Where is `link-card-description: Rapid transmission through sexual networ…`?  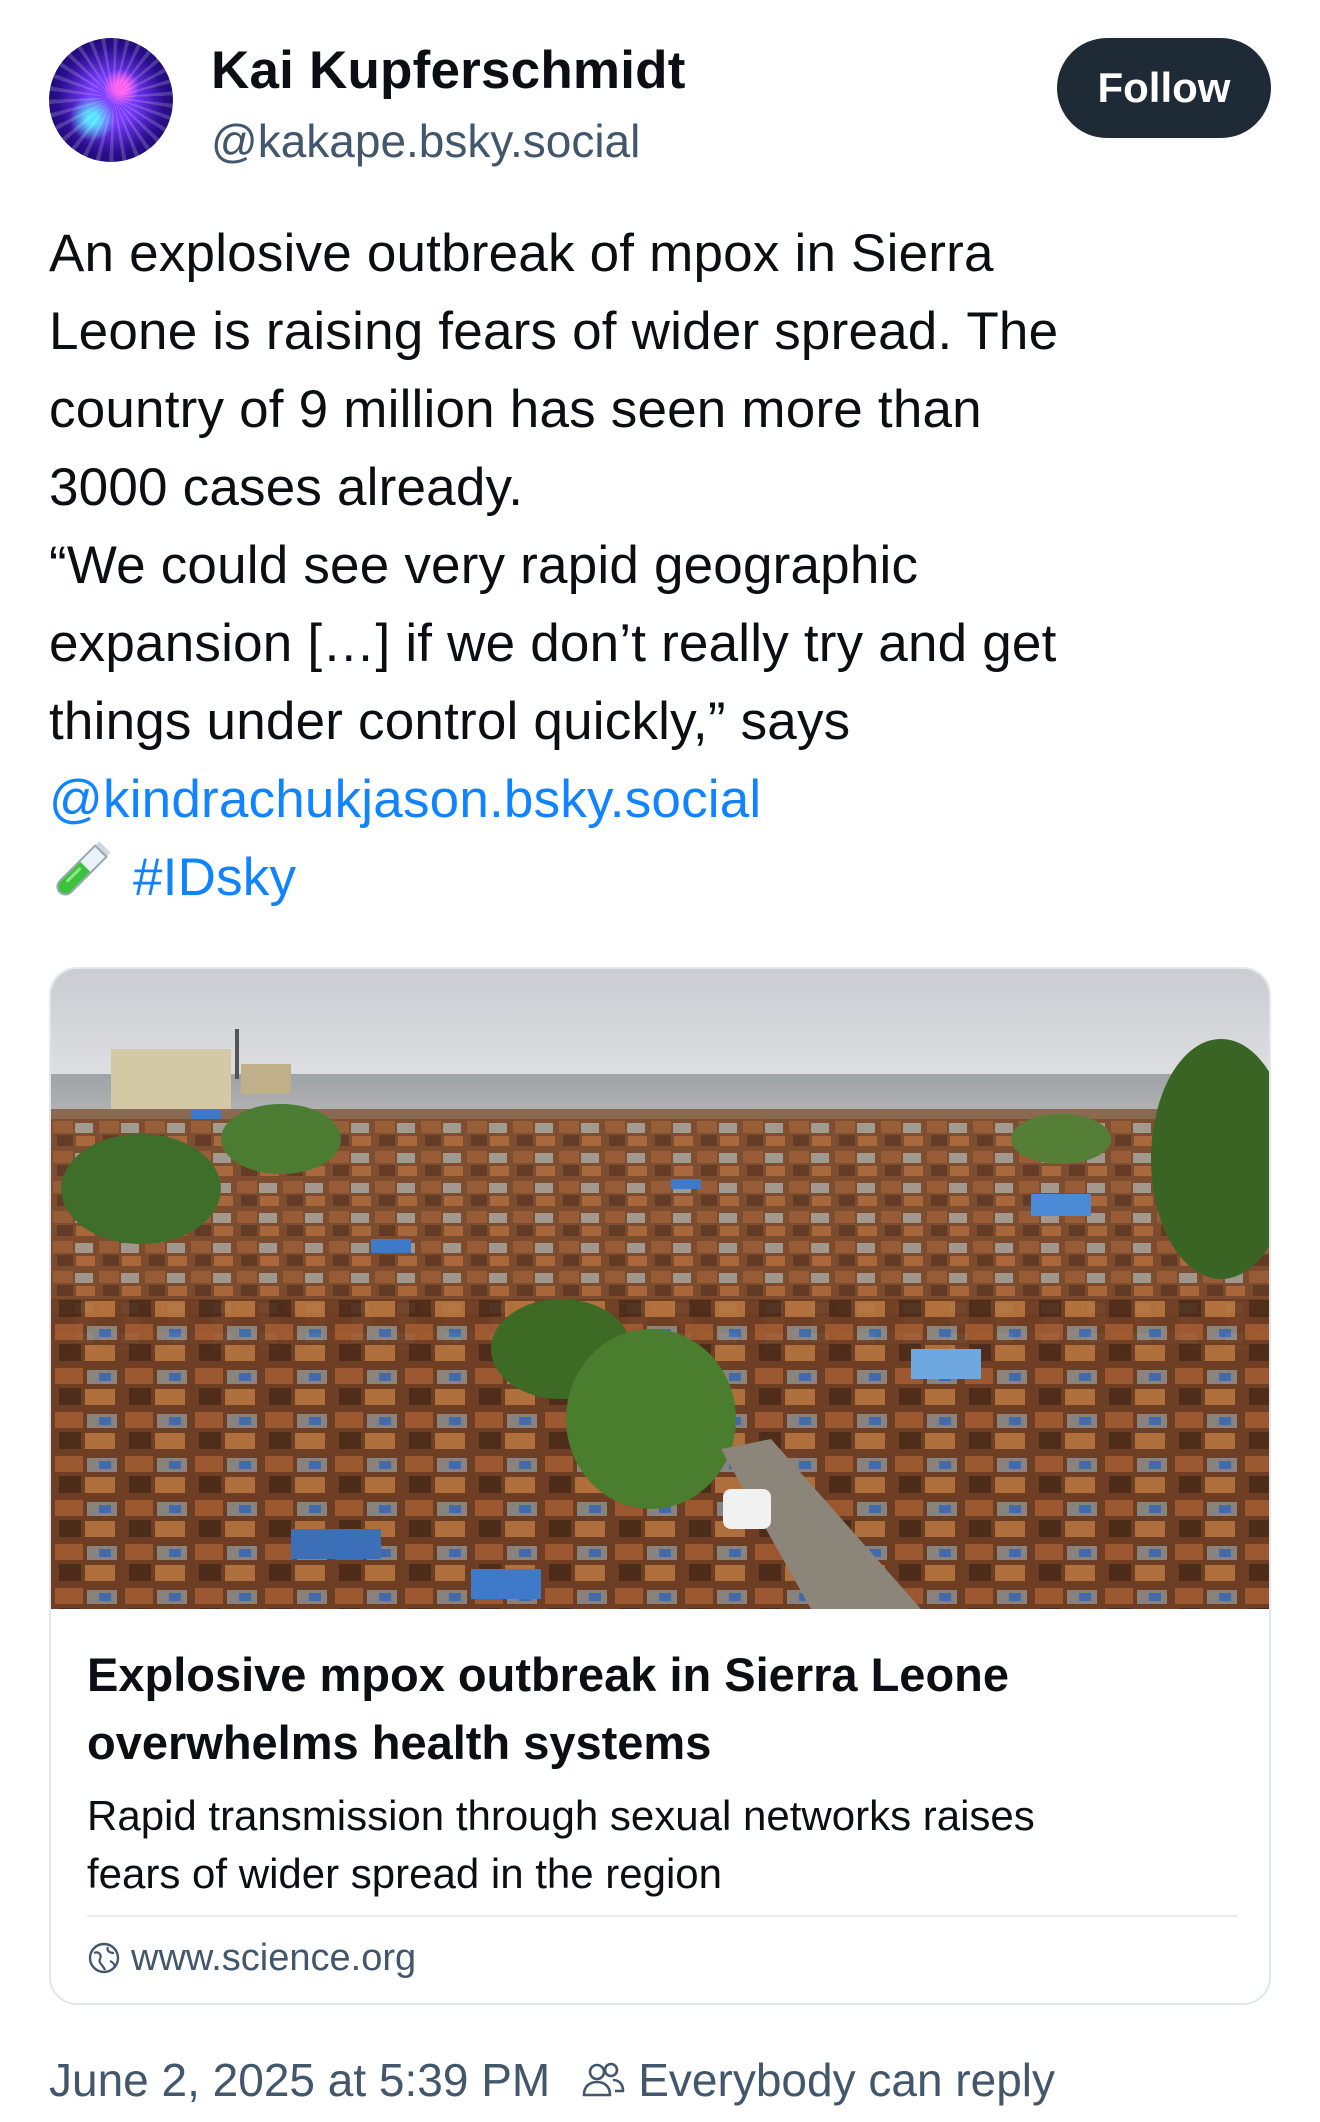 link-card-description: Rapid transmission through sexual networ… is located at coordinates (662, 1845).